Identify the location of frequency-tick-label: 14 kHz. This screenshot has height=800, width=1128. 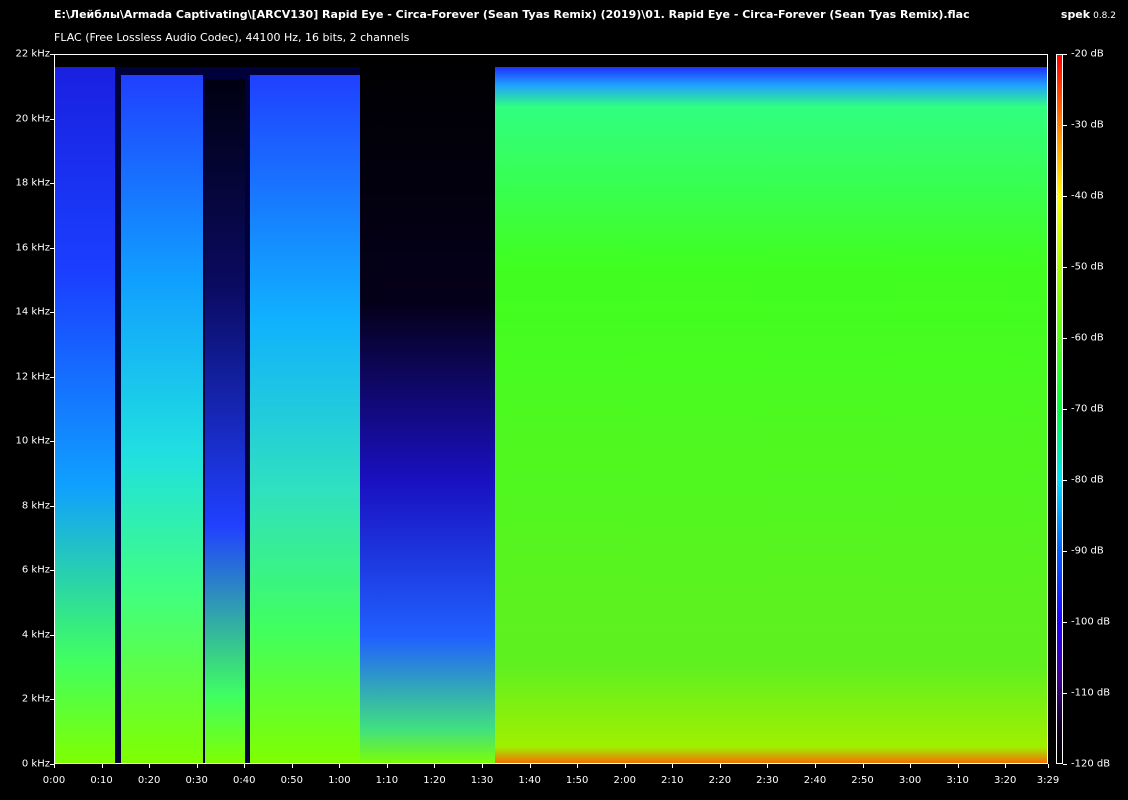
(32, 312).